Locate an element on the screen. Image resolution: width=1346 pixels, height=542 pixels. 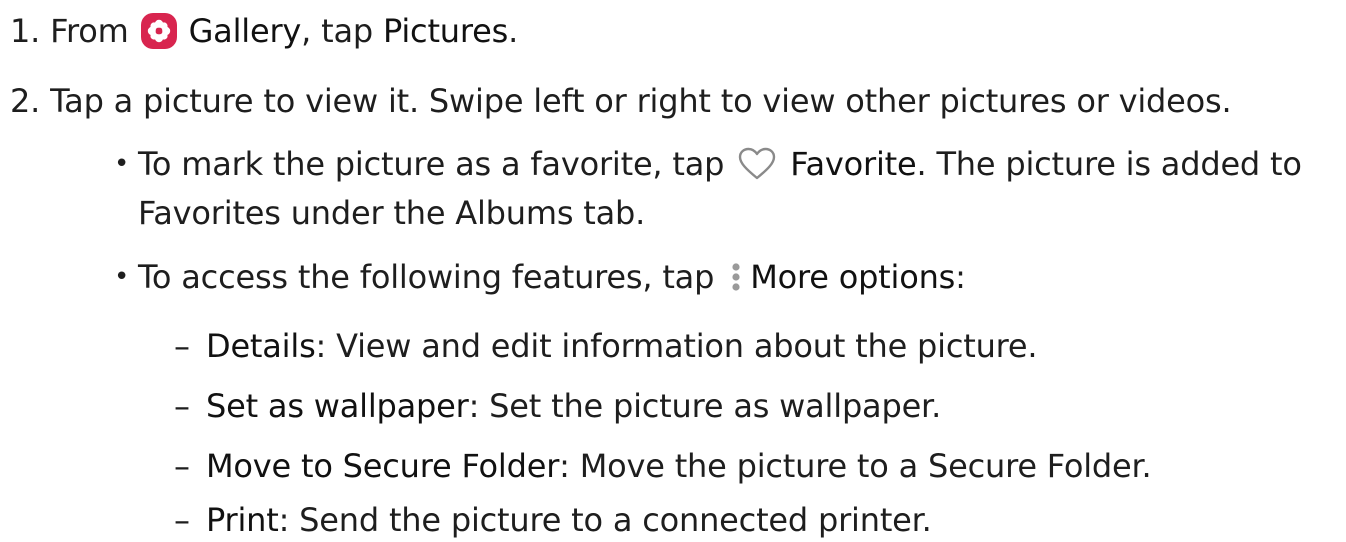
gallery-app-label: Gallery is located at coordinates (245, 31).